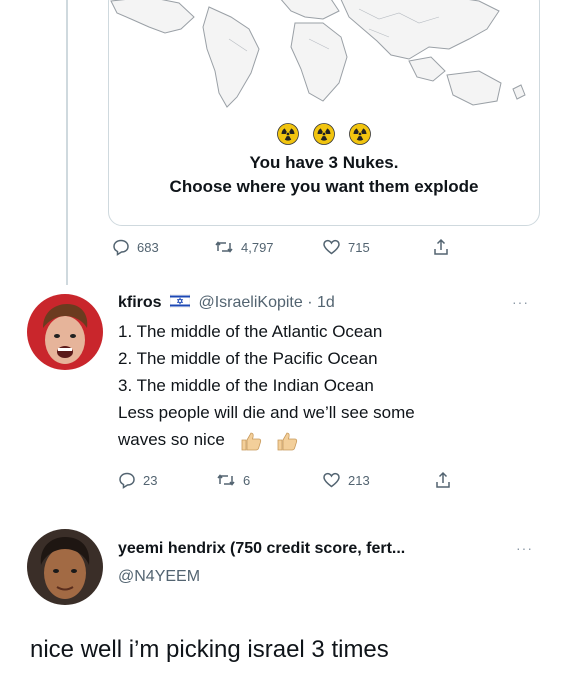 Image resolution: width=565 pixels, height=680 pixels. Describe the element at coordinates (209, 649) in the screenshot. I see `reply-text: nice well i’m picking israel 3 times` at that location.